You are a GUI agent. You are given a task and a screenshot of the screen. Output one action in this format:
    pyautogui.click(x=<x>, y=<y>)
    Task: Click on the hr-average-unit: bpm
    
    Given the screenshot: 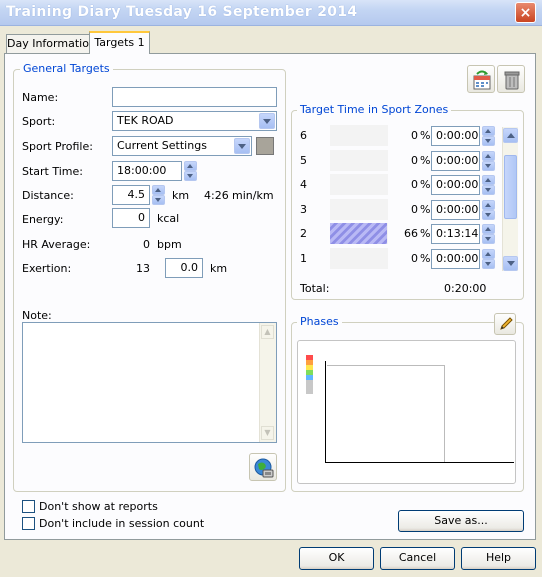 What is the action you would take?
    pyautogui.click(x=169, y=244)
    